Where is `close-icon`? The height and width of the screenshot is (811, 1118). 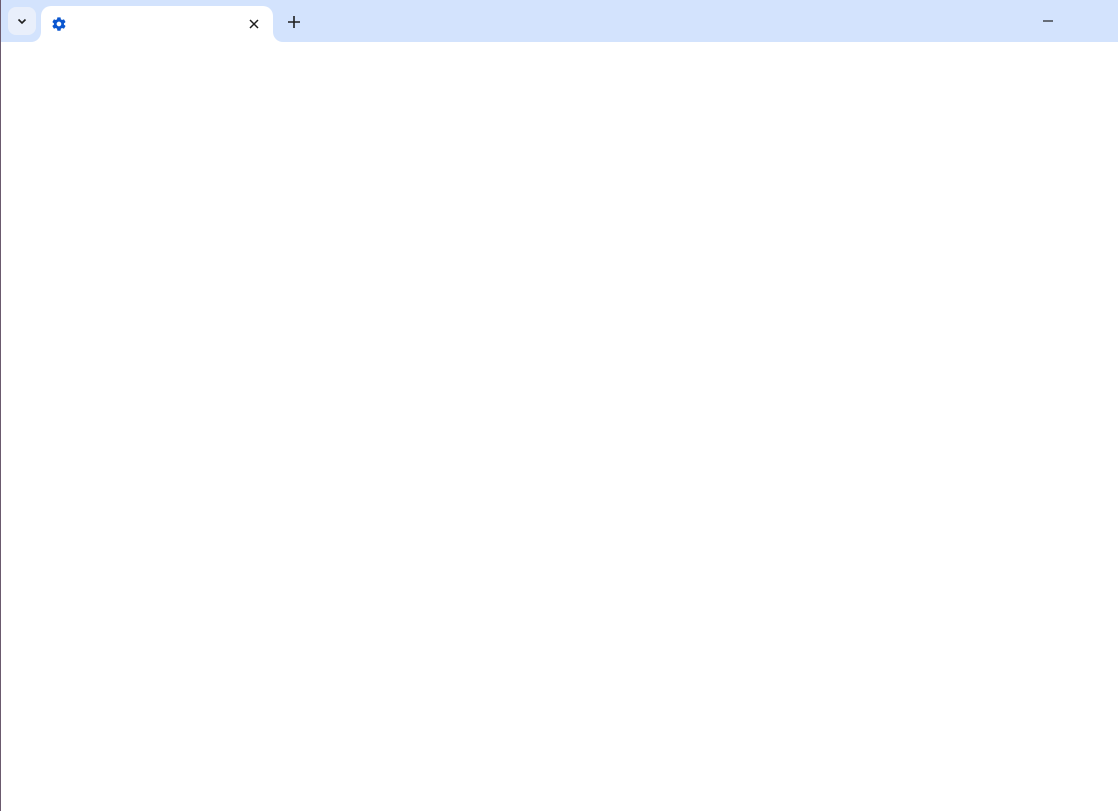 close-icon is located at coordinates (254, 24).